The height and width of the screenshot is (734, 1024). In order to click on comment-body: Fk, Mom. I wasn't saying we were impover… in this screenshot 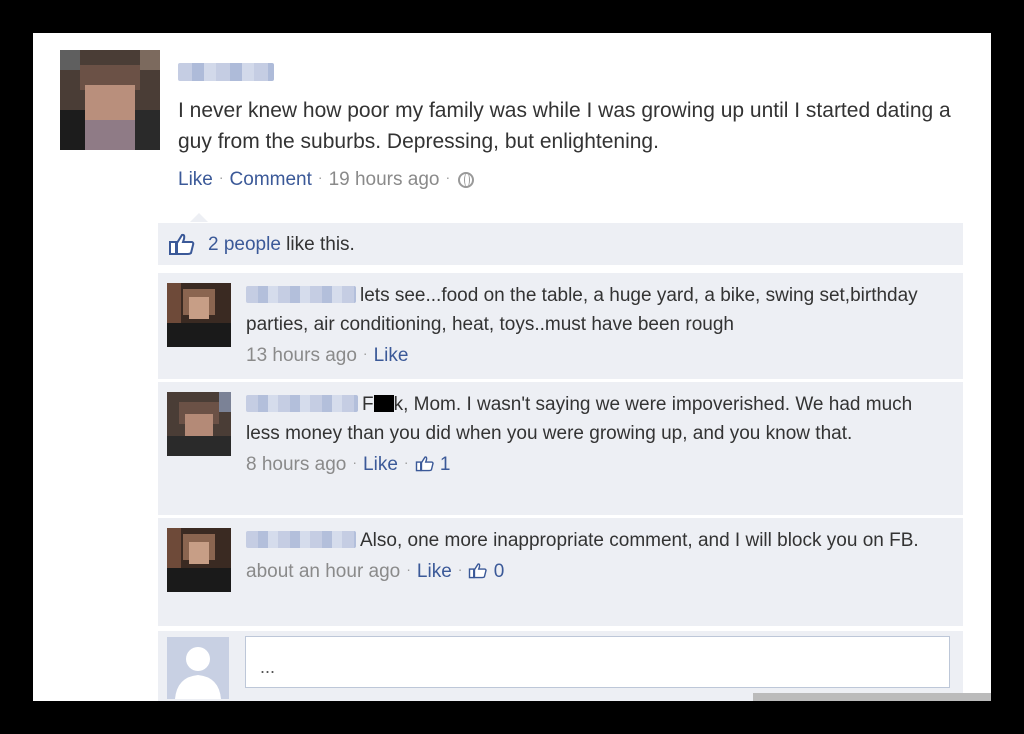, I will do `click(596, 434)`.